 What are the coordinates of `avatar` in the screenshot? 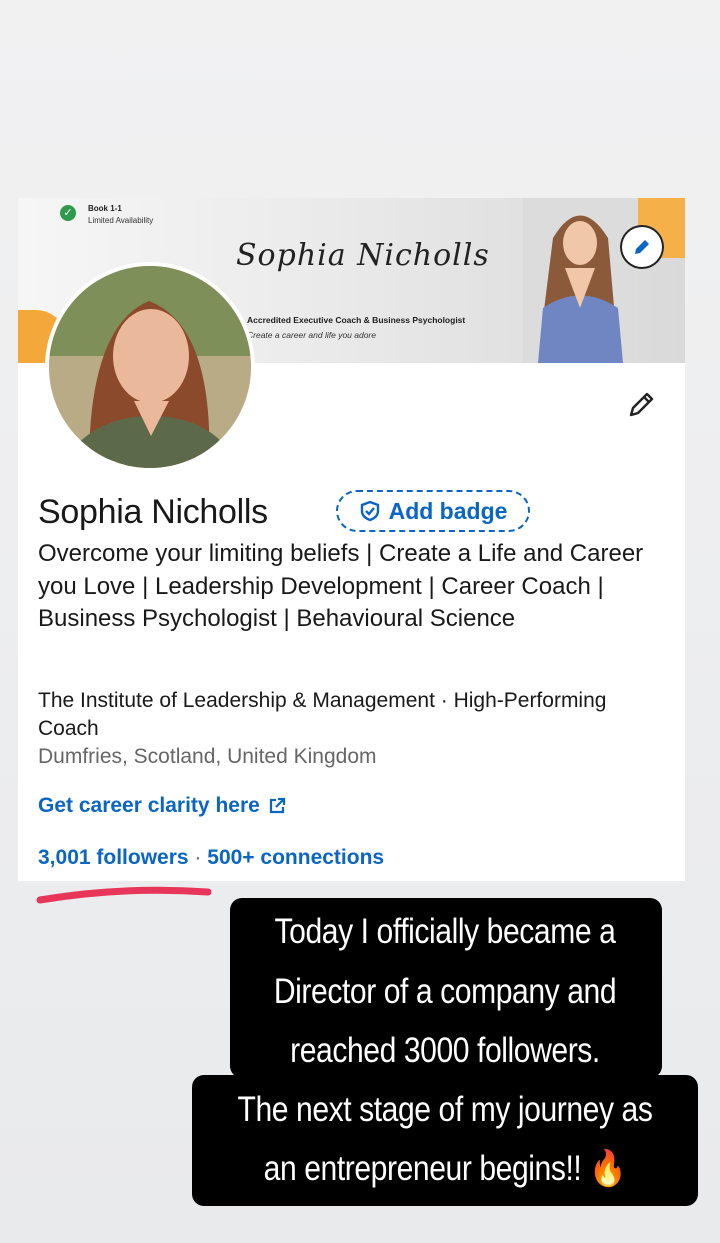 It's located at (150, 367).